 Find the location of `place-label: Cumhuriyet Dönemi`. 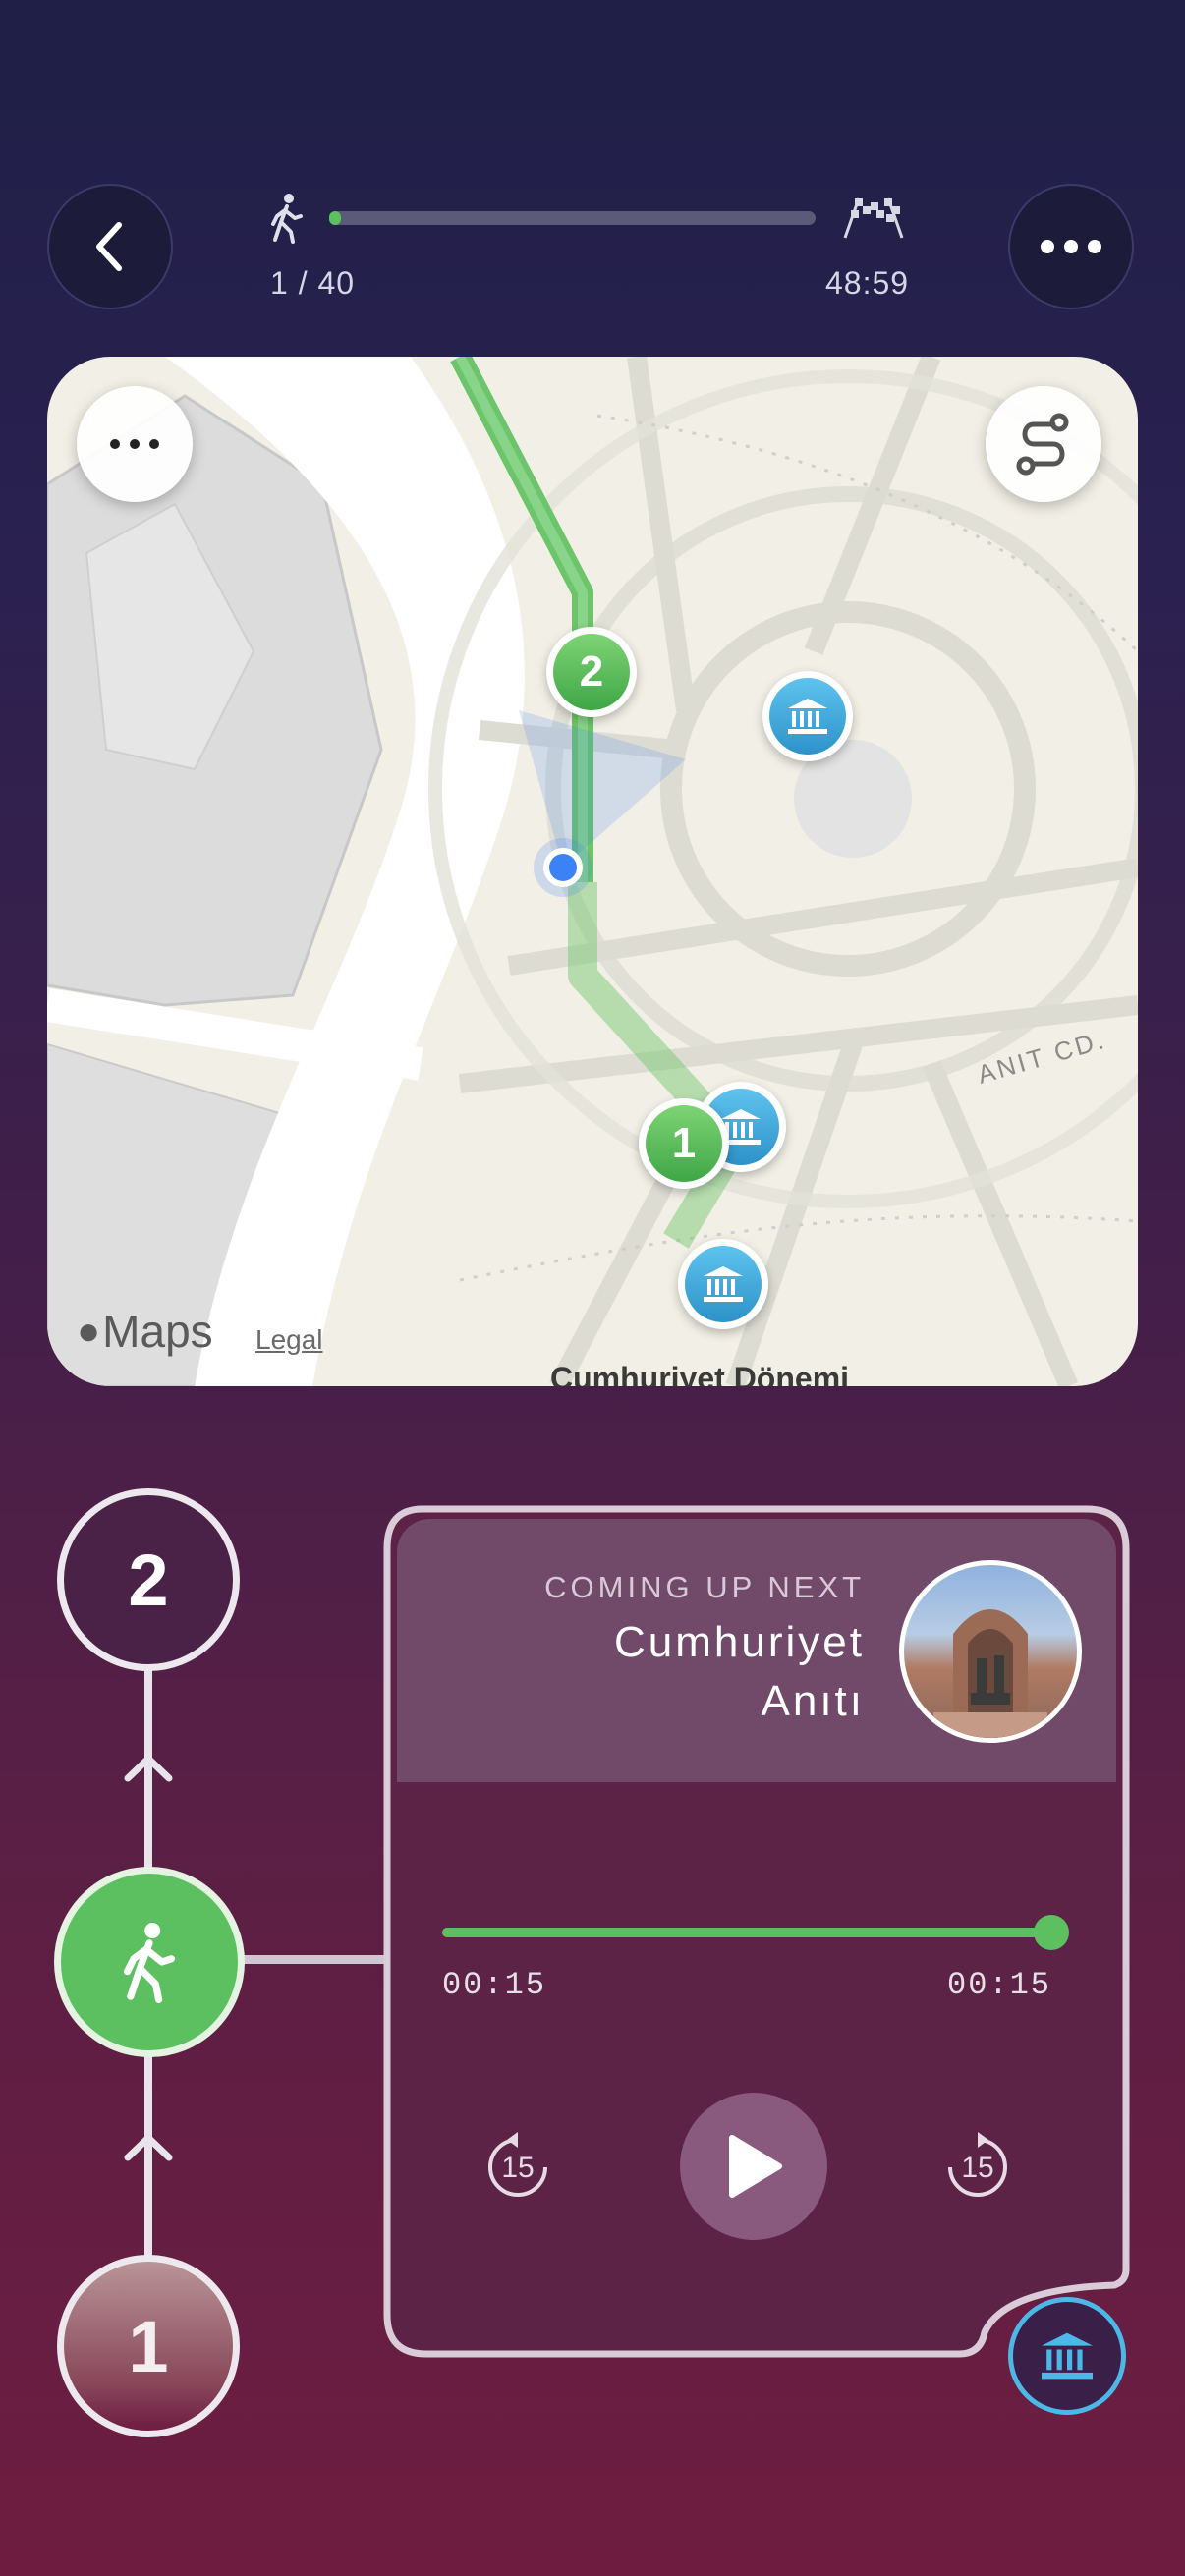

place-label: Cumhuriyet Dönemi is located at coordinates (700, 1373).